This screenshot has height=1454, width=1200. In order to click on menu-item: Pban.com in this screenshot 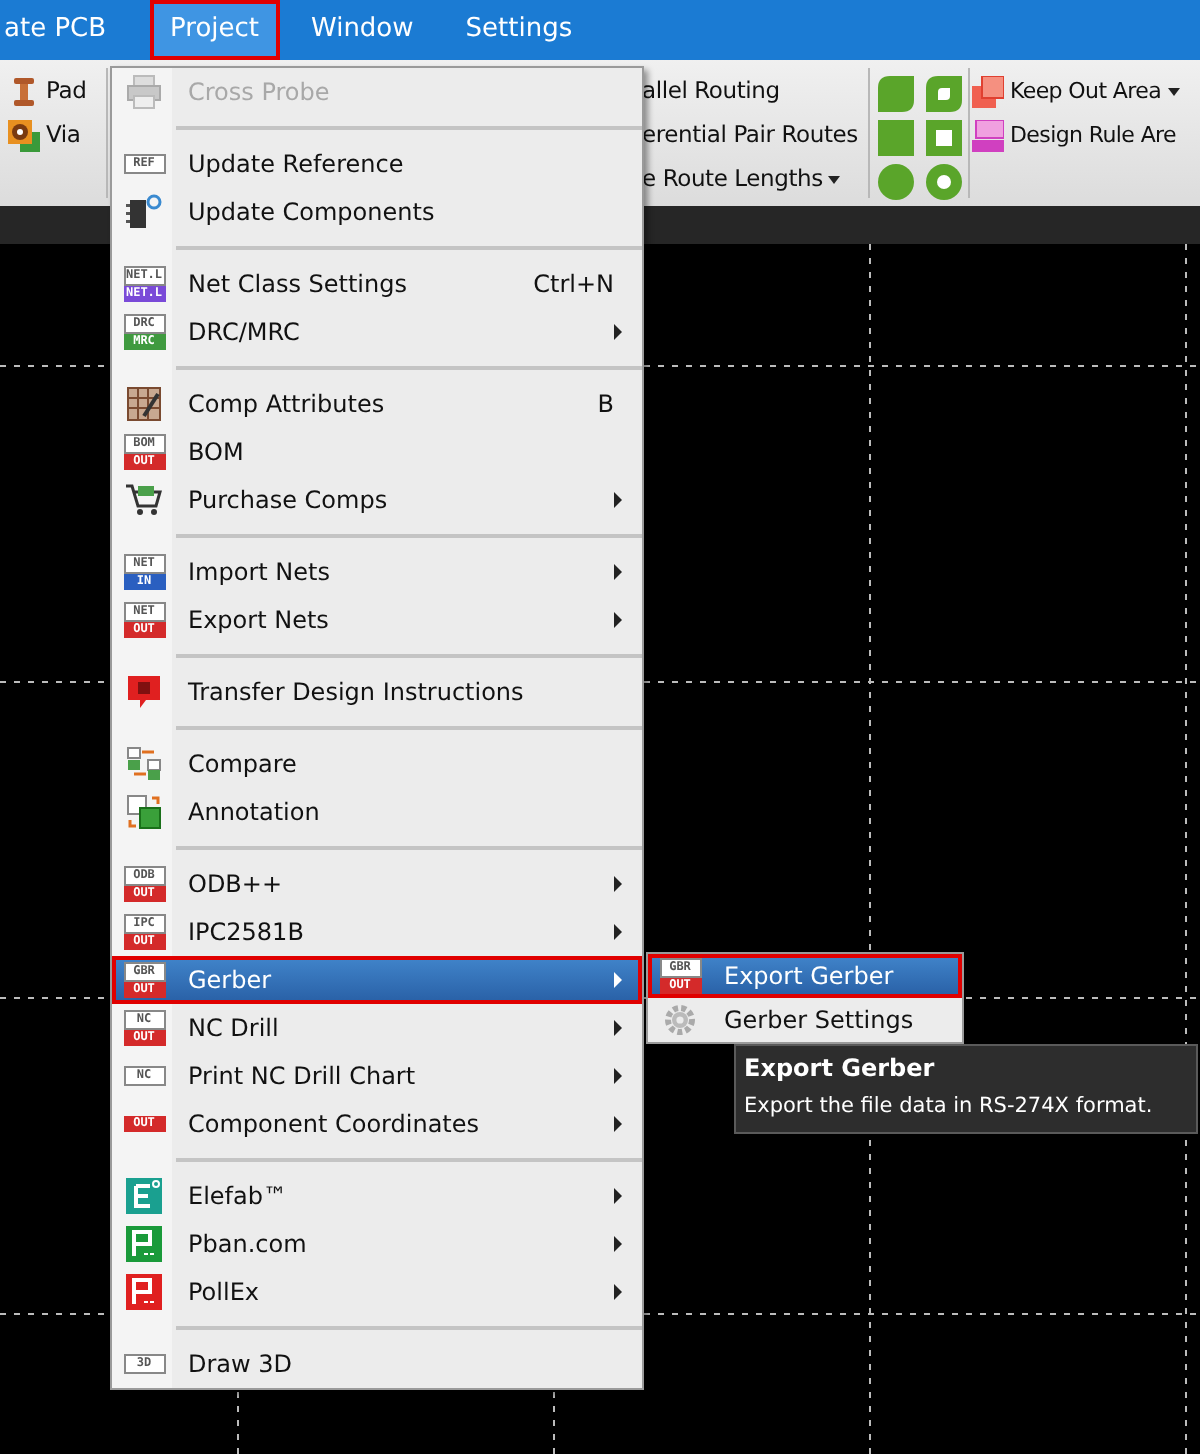, I will do `click(377, 1244)`.